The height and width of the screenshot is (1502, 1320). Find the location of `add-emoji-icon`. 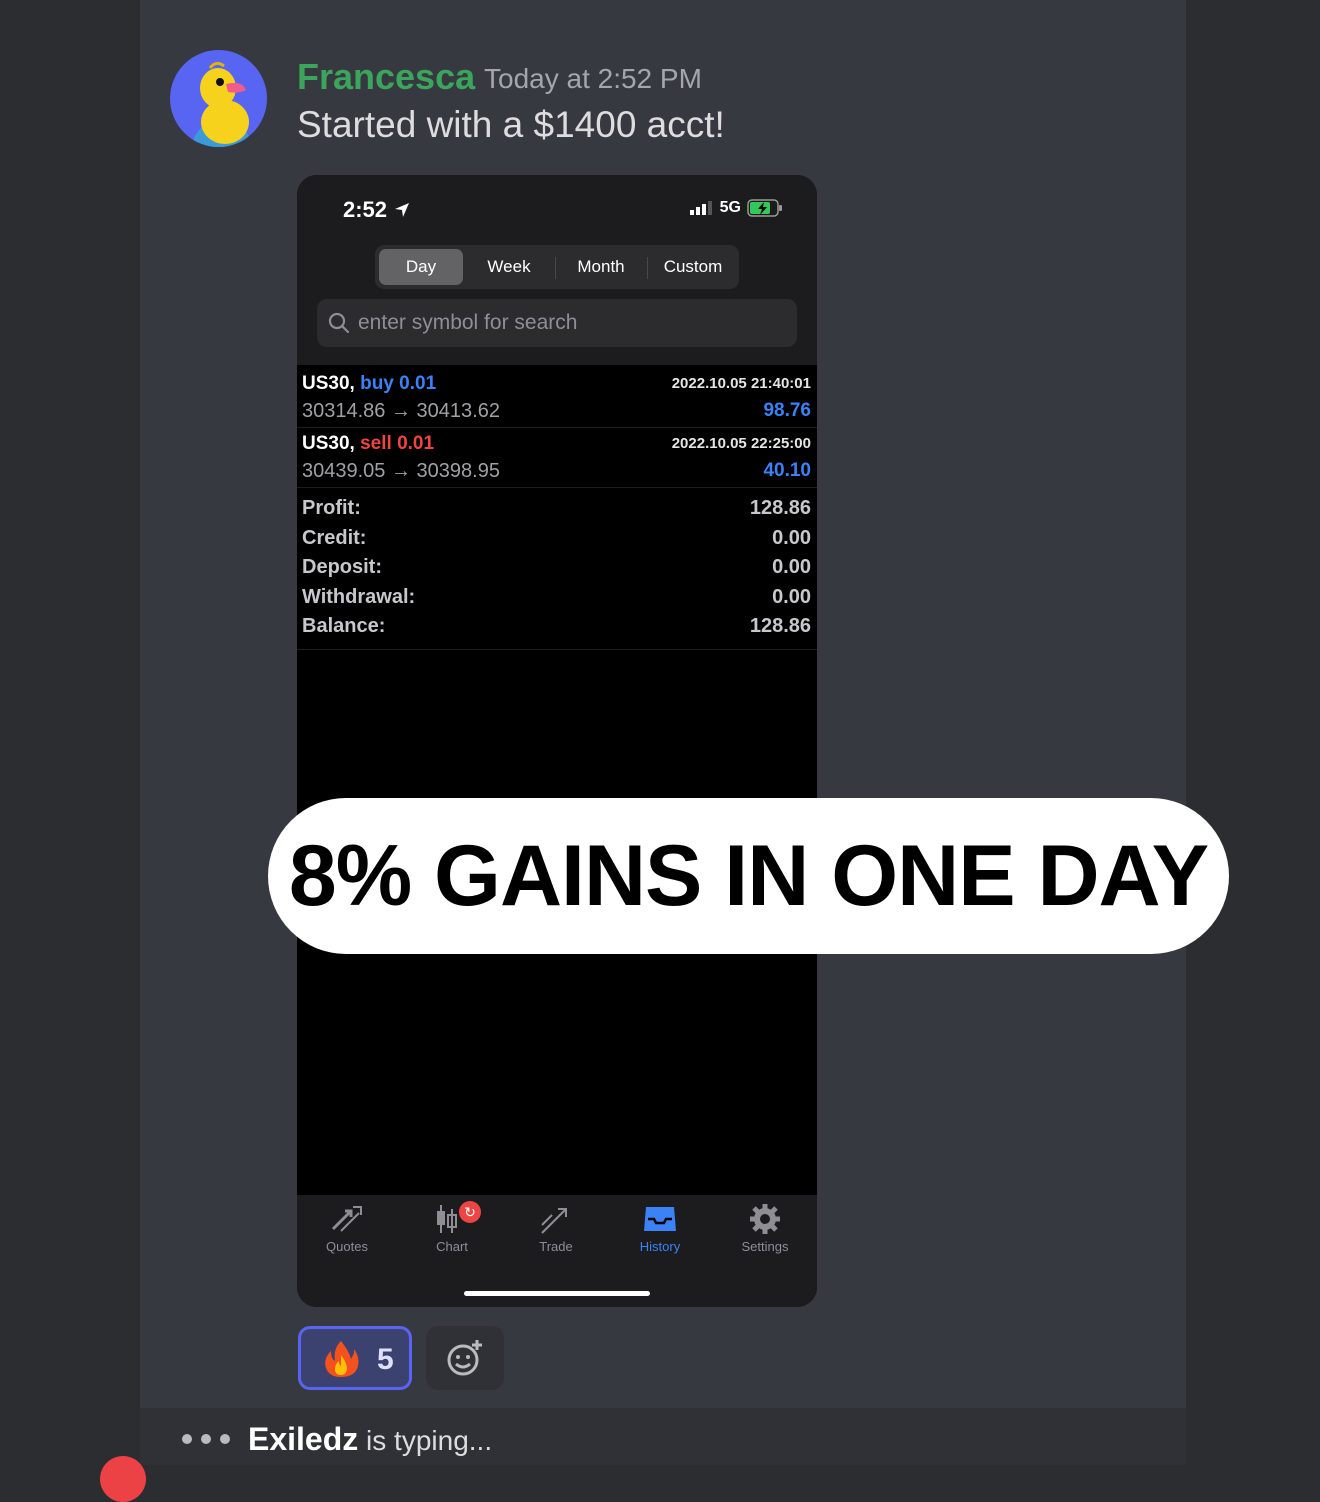

add-emoji-icon is located at coordinates (464, 1358).